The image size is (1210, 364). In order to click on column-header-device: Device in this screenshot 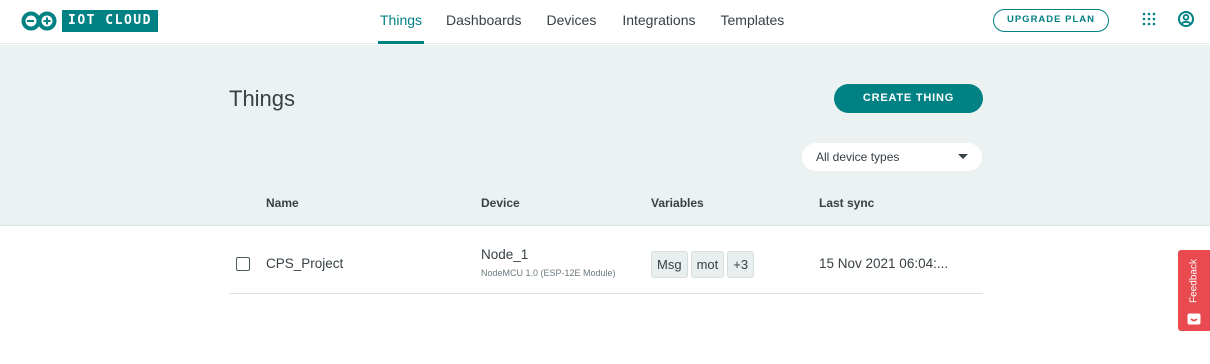, I will do `click(500, 203)`.